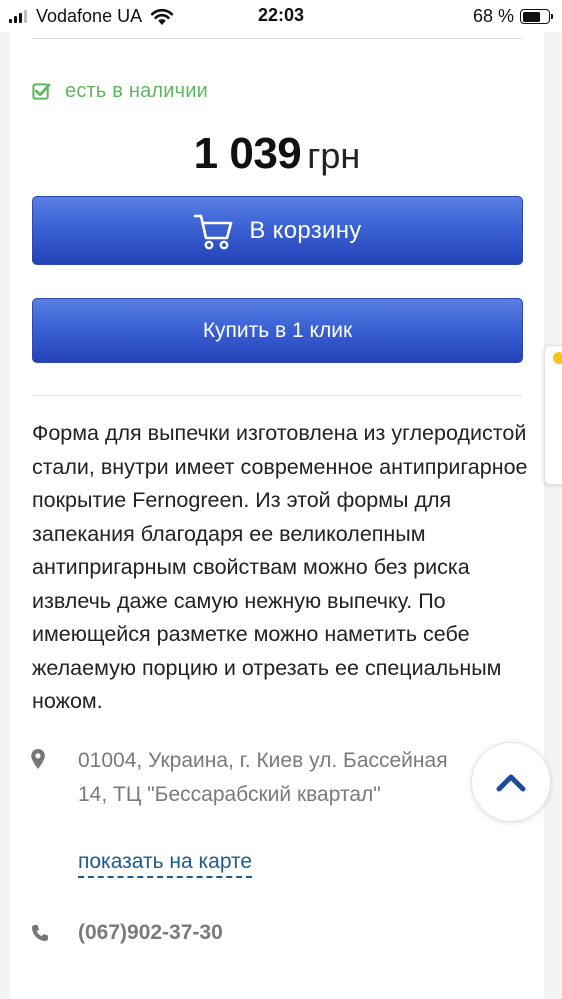 The width and height of the screenshot is (562, 999). I want to click on price: 1 039 грн, so click(277, 154).